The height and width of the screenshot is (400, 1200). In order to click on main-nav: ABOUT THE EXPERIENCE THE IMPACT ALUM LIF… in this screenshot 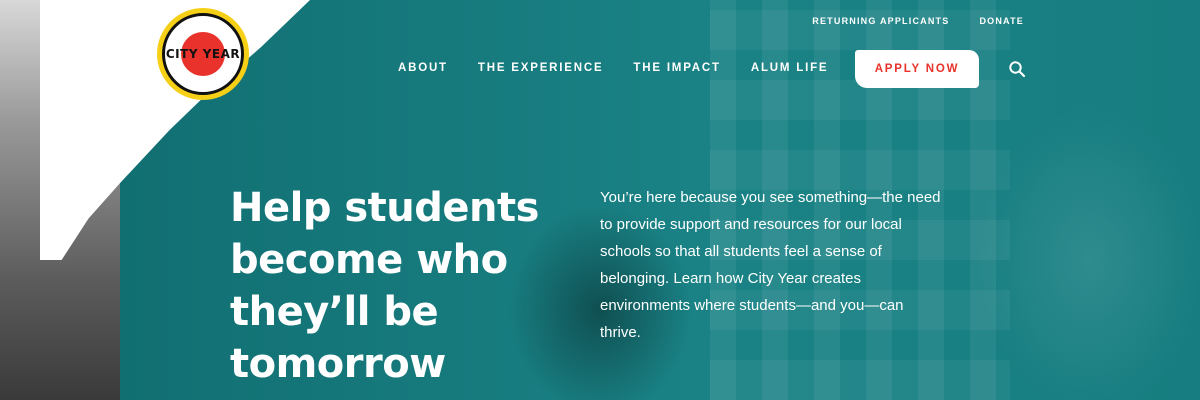, I will do `click(613, 68)`.